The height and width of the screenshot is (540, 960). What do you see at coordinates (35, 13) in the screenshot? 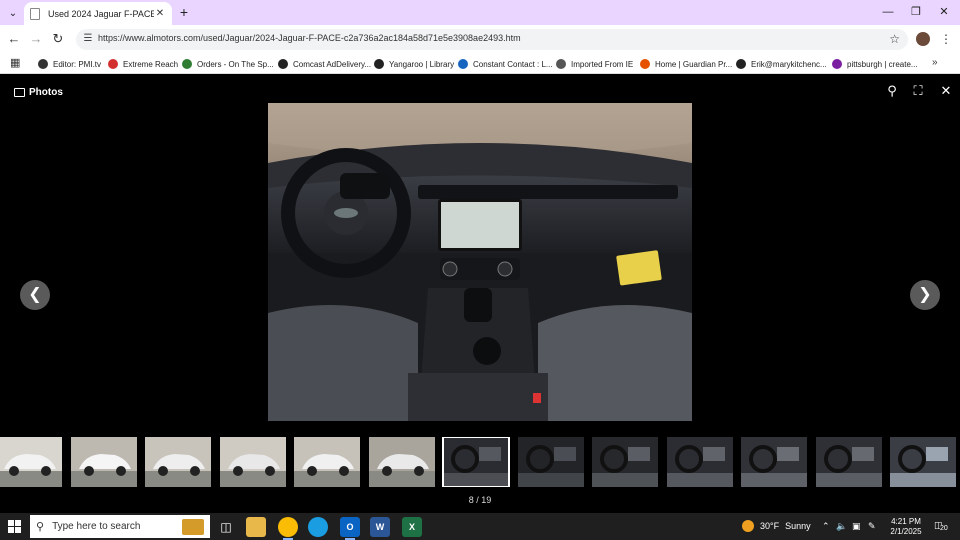
I see `page-icon` at bounding box center [35, 13].